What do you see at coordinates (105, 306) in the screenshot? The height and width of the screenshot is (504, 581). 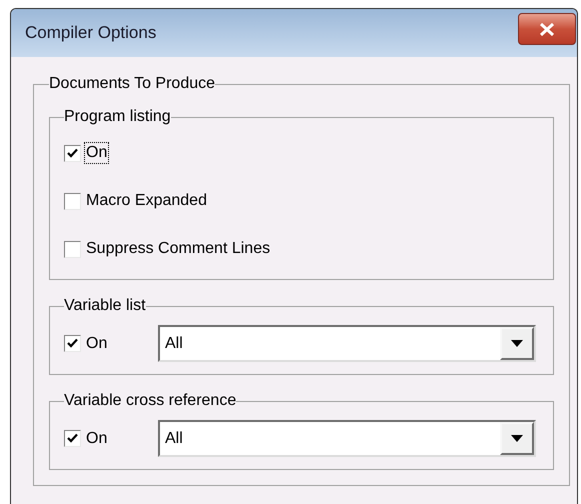 I see `group-title: Variable list` at bounding box center [105, 306].